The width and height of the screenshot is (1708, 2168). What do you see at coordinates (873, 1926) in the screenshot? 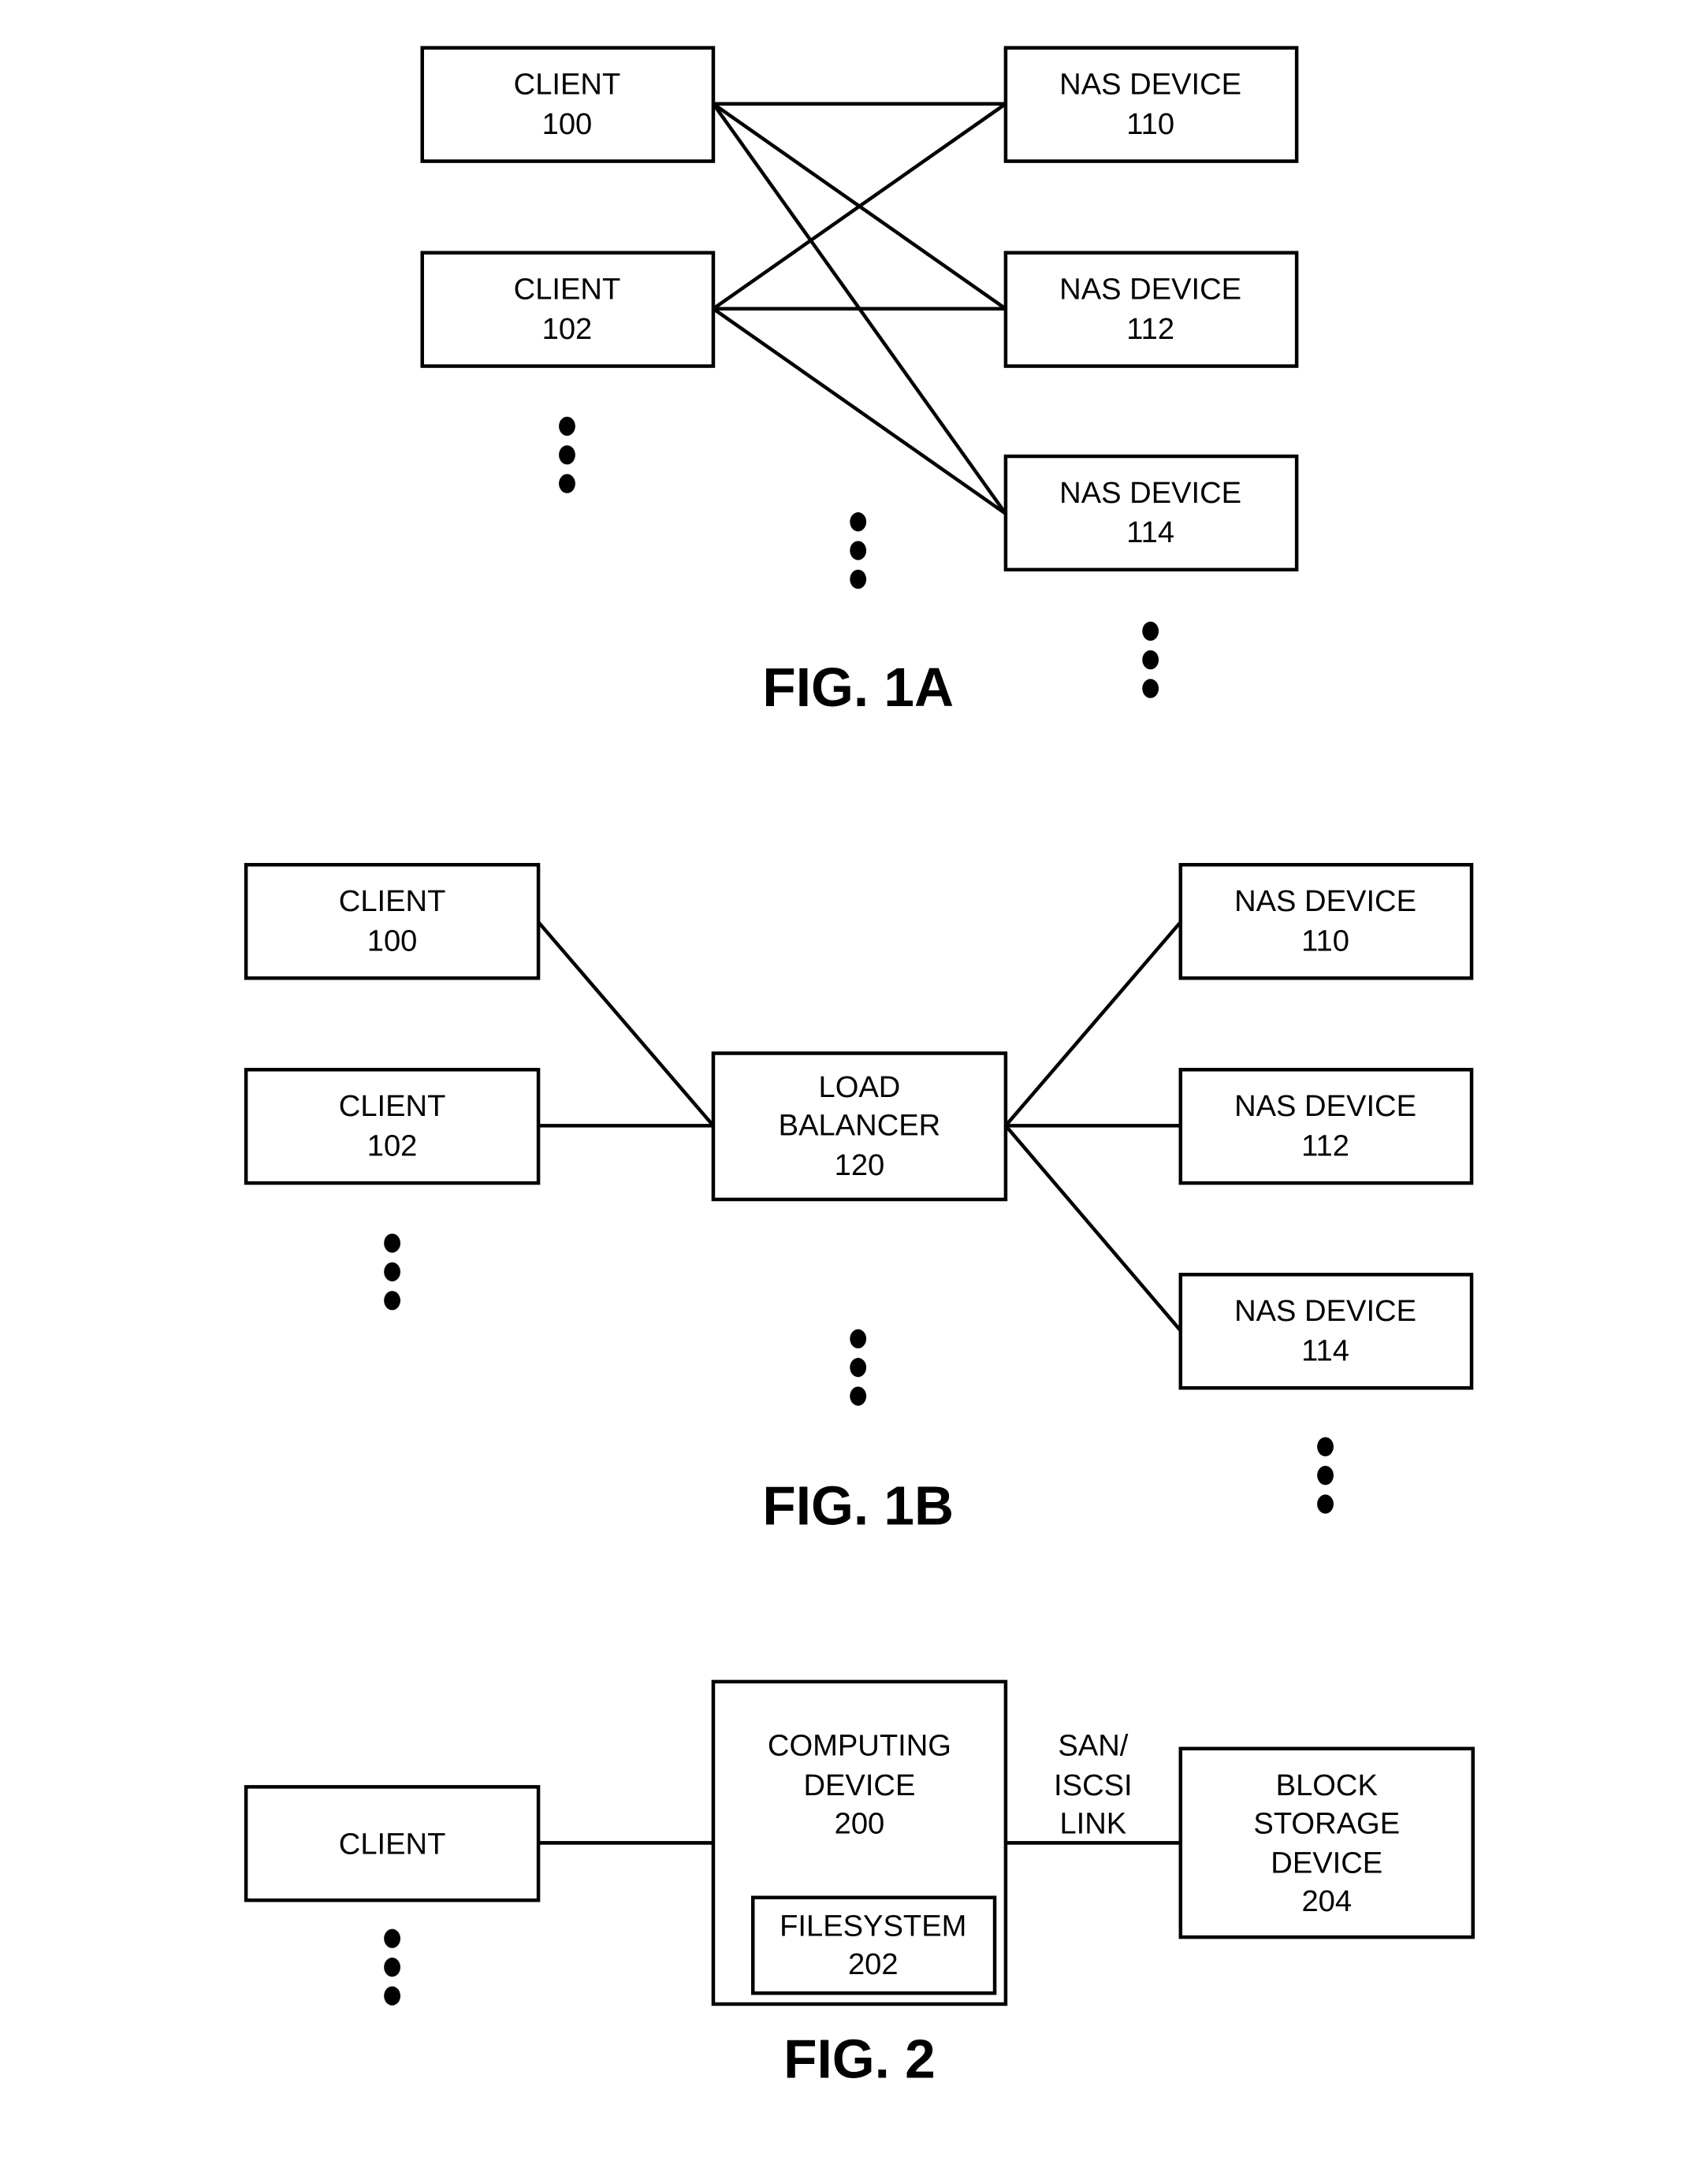
I see `filesystem-label: FILESYSTEM` at bounding box center [873, 1926].